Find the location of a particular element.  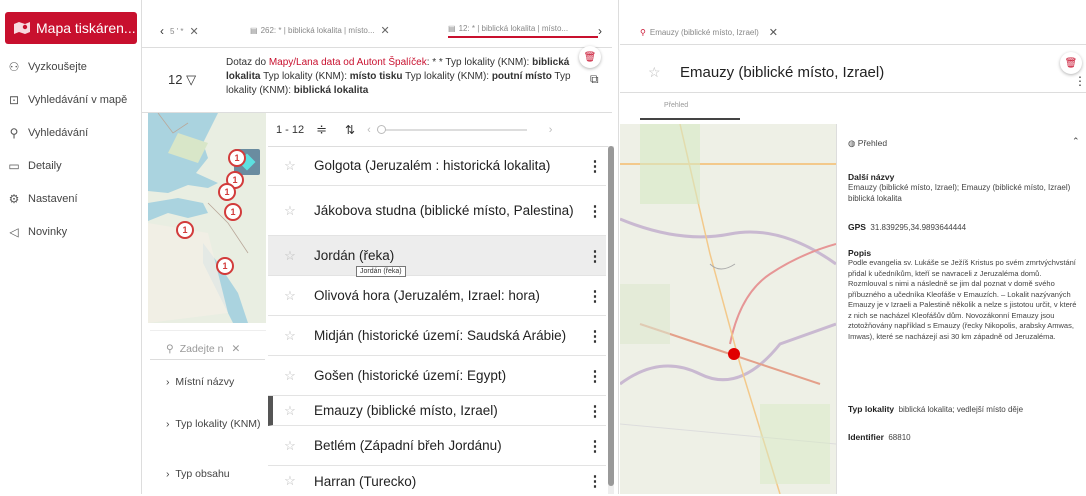

result-row: ☆ Olivová hora (Jeruzalém, Izrael: hora) ⋮ is located at coordinates (437, 296).